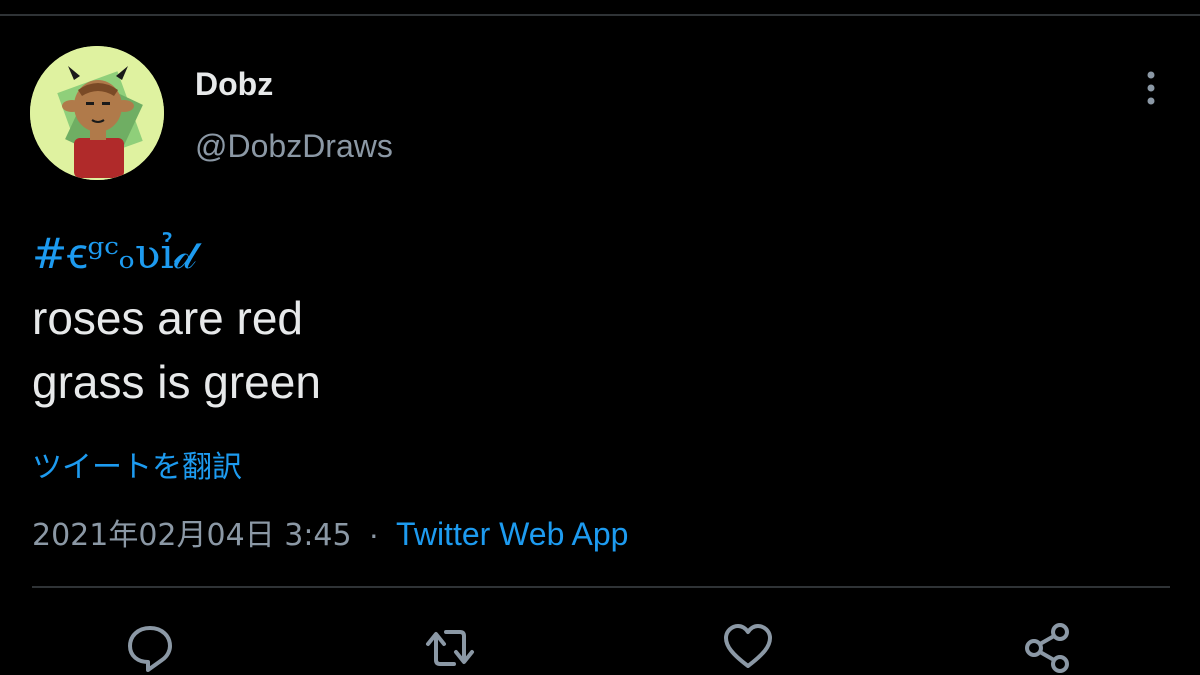 Image resolution: width=1200 pixels, height=675 pixels. I want to click on retweet-icon, so click(450, 648).